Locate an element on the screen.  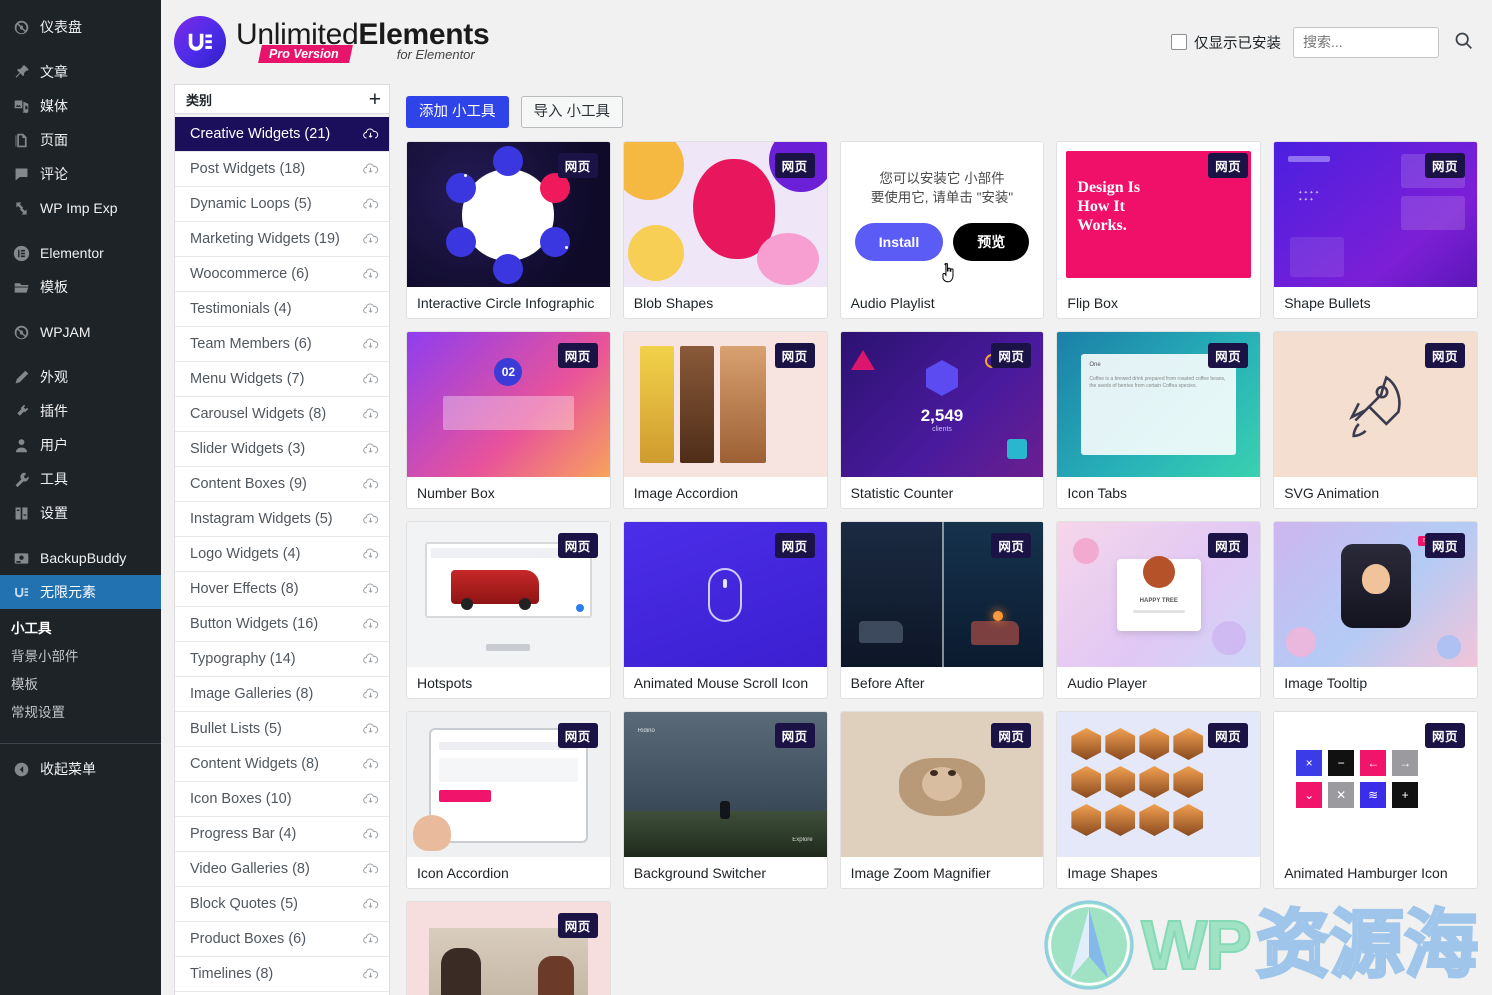
category-item: Block Quotes (5) is located at coordinates (282, 904).